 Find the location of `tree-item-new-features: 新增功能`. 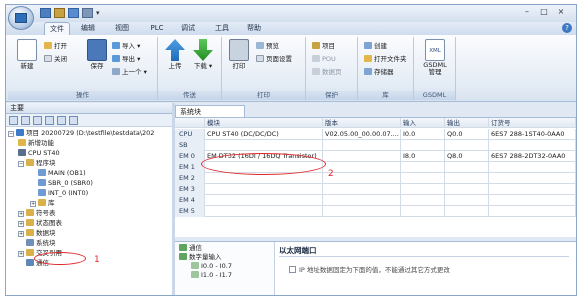

tree-item-new-features: 新增功能 is located at coordinates (36, 143).